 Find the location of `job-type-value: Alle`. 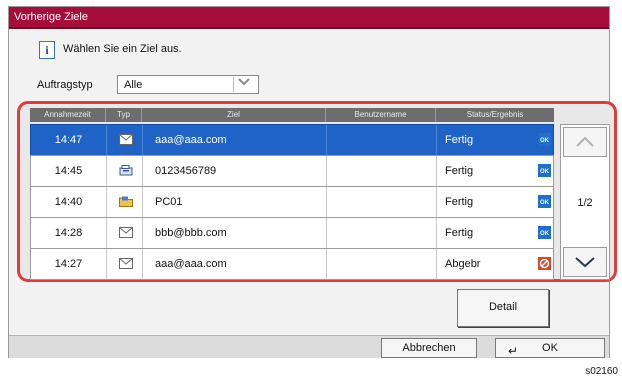

job-type-value: Alle is located at coordinates (133, 85).